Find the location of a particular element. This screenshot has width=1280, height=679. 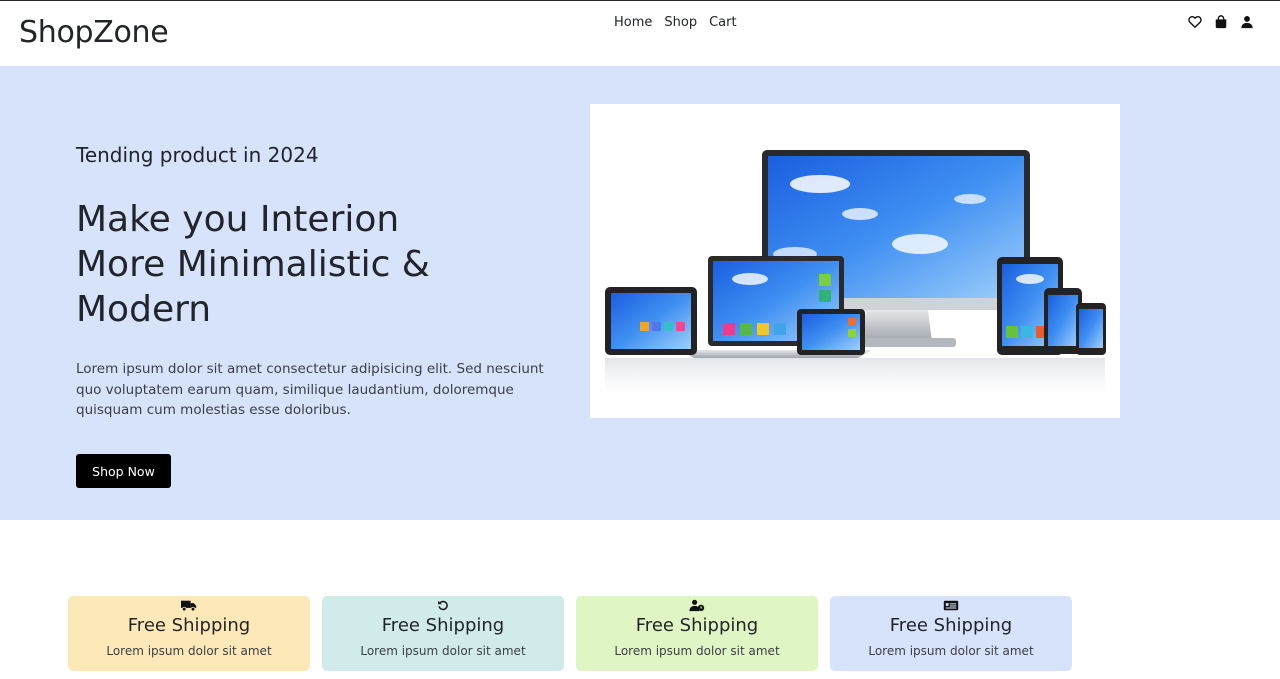

main-nav: Home Shop Cart is located at coordinates (675, 23).